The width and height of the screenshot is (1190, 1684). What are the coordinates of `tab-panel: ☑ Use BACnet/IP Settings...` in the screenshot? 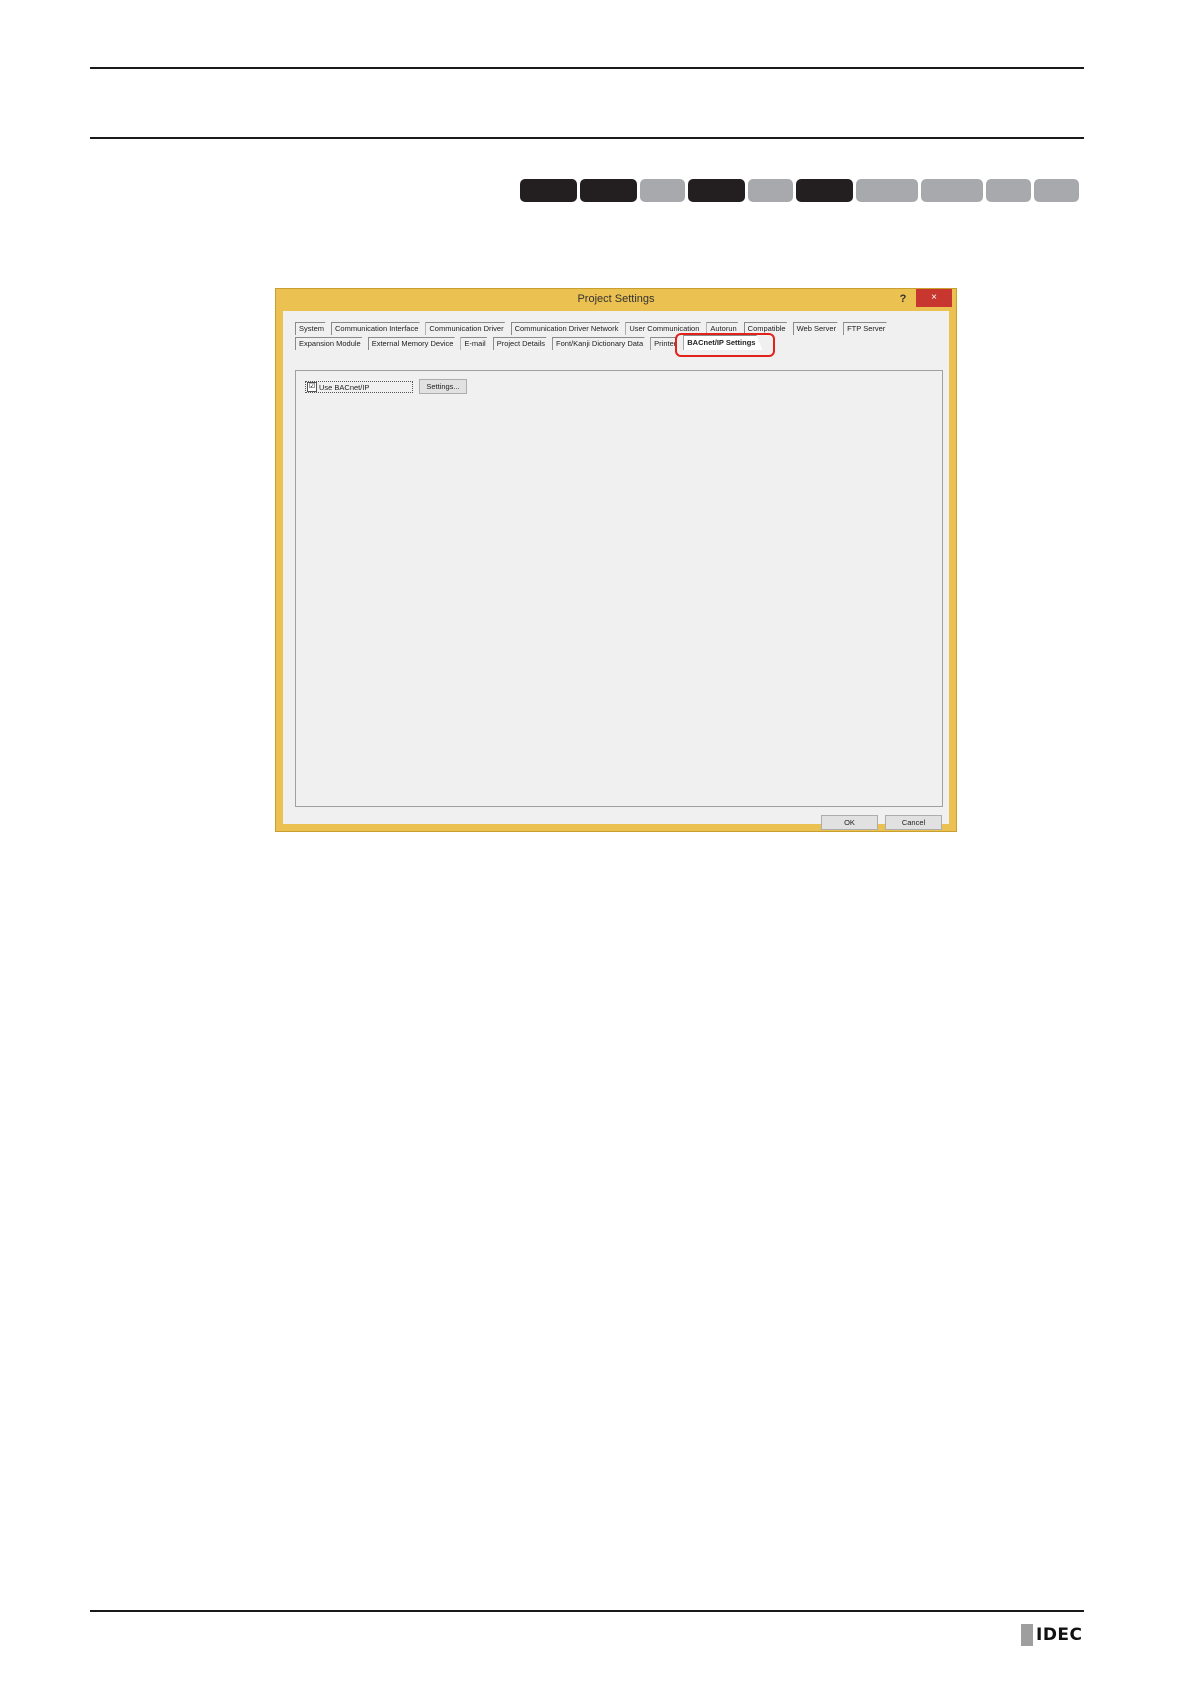 It's located at (619, 588).